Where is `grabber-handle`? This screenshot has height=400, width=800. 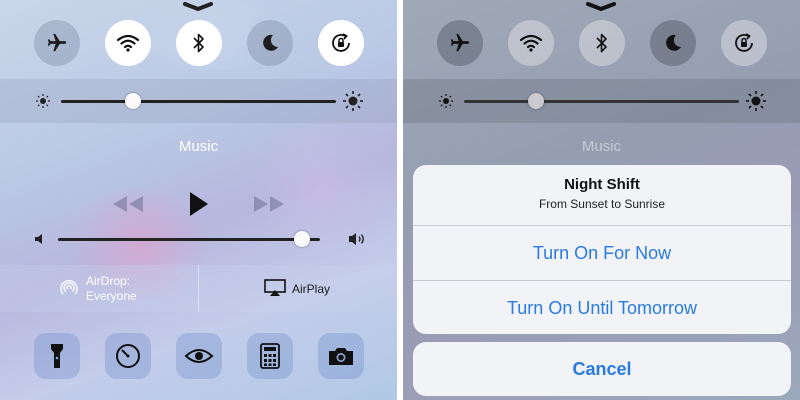
grabber-handle is located at coordinates (198, 7).